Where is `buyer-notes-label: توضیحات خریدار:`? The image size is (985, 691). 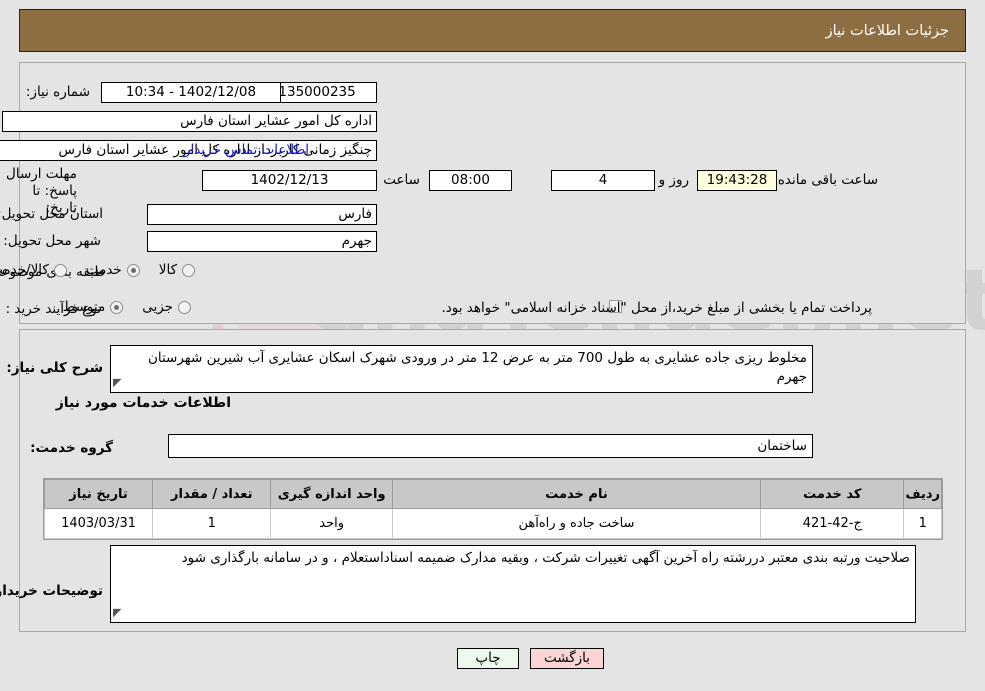 buyer-notes-label: توضیحات خریدار: is located at coordinates (51, 591).